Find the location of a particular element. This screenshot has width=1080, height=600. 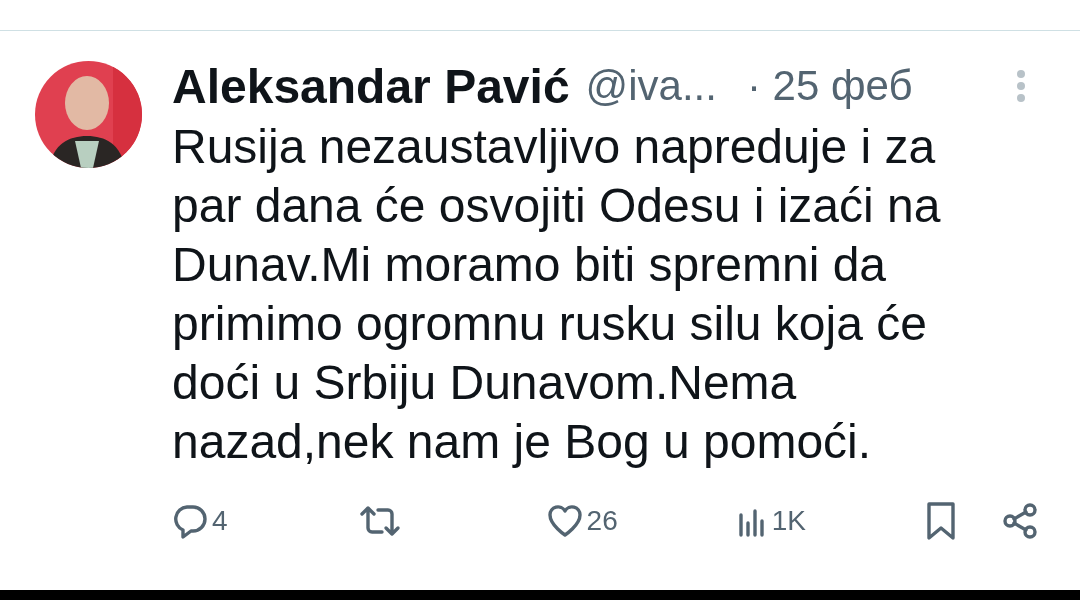

heart-icon is located at coordinates (564, 521).